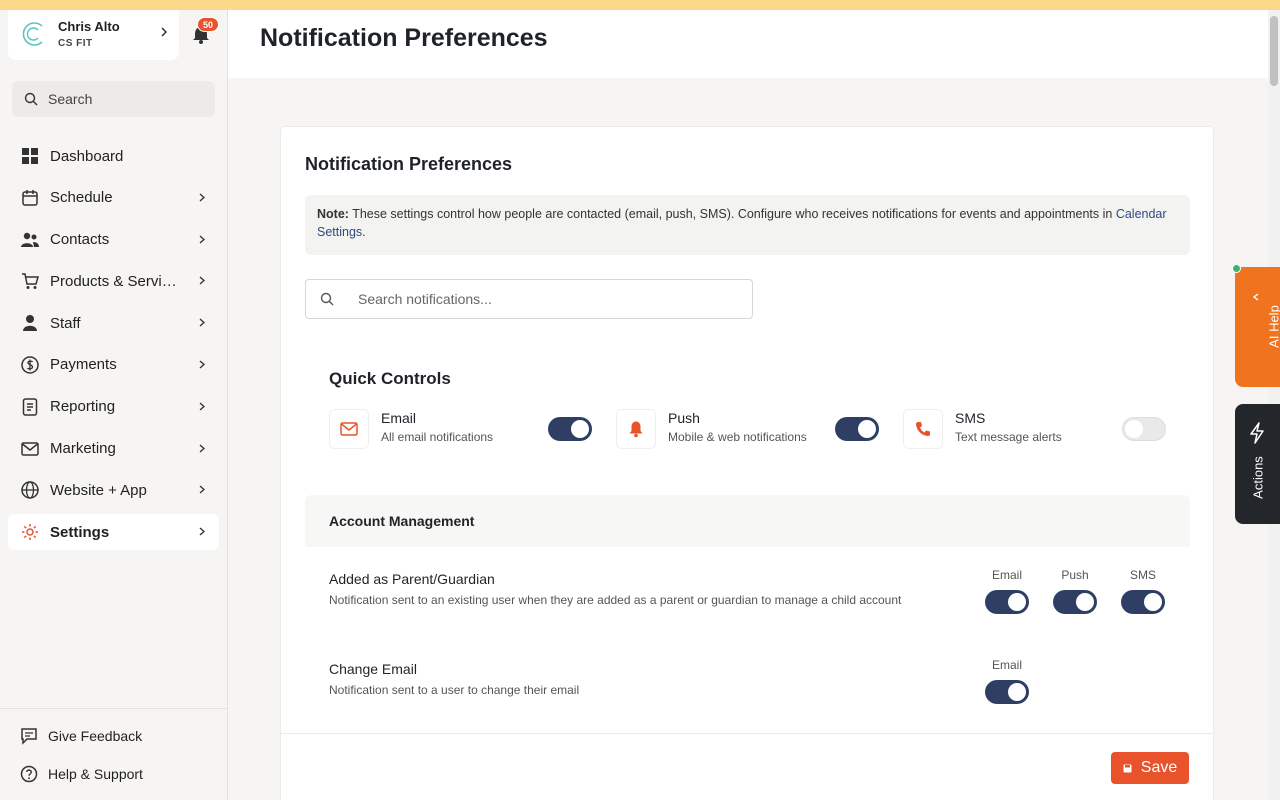 The height and width of the screenshot is (800, 1280). What do you see at coordinates (747, 521) in the screenshot?
I see `section-header-account-management: Account Management` at bounding box center [747, 521].